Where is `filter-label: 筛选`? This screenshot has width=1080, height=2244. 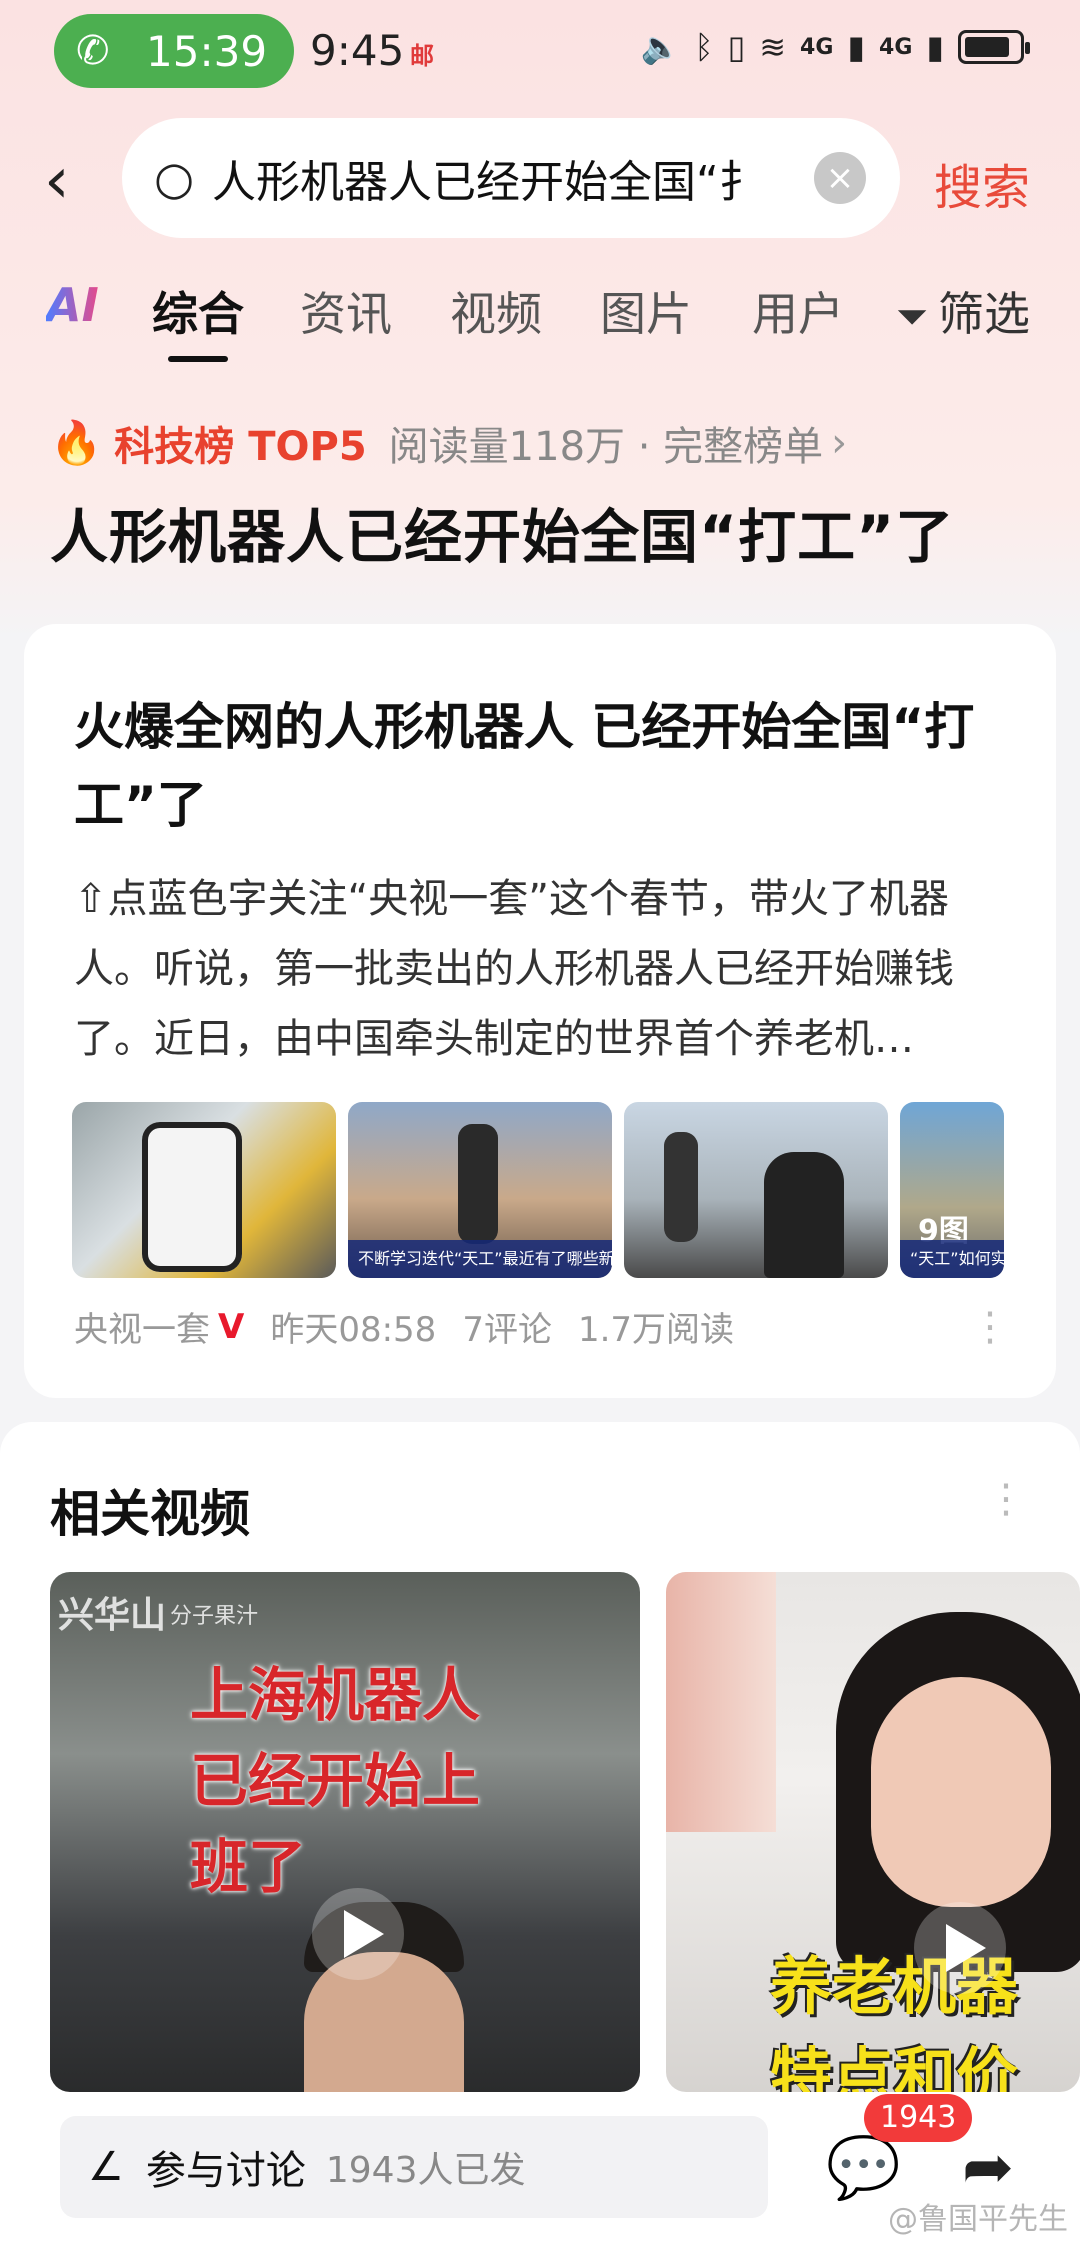 filter-label: 筛选 is located at coordinates (984, 314).